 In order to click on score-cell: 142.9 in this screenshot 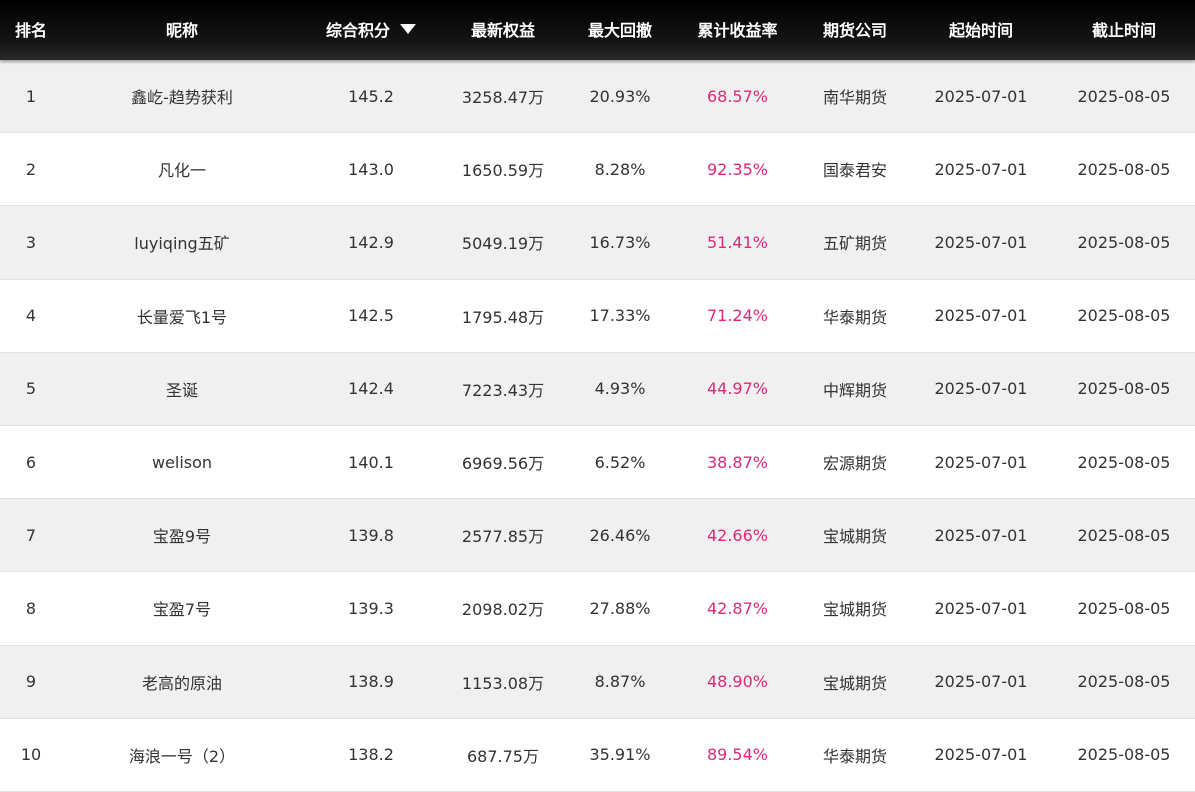, I will do `click(371, 242)`.